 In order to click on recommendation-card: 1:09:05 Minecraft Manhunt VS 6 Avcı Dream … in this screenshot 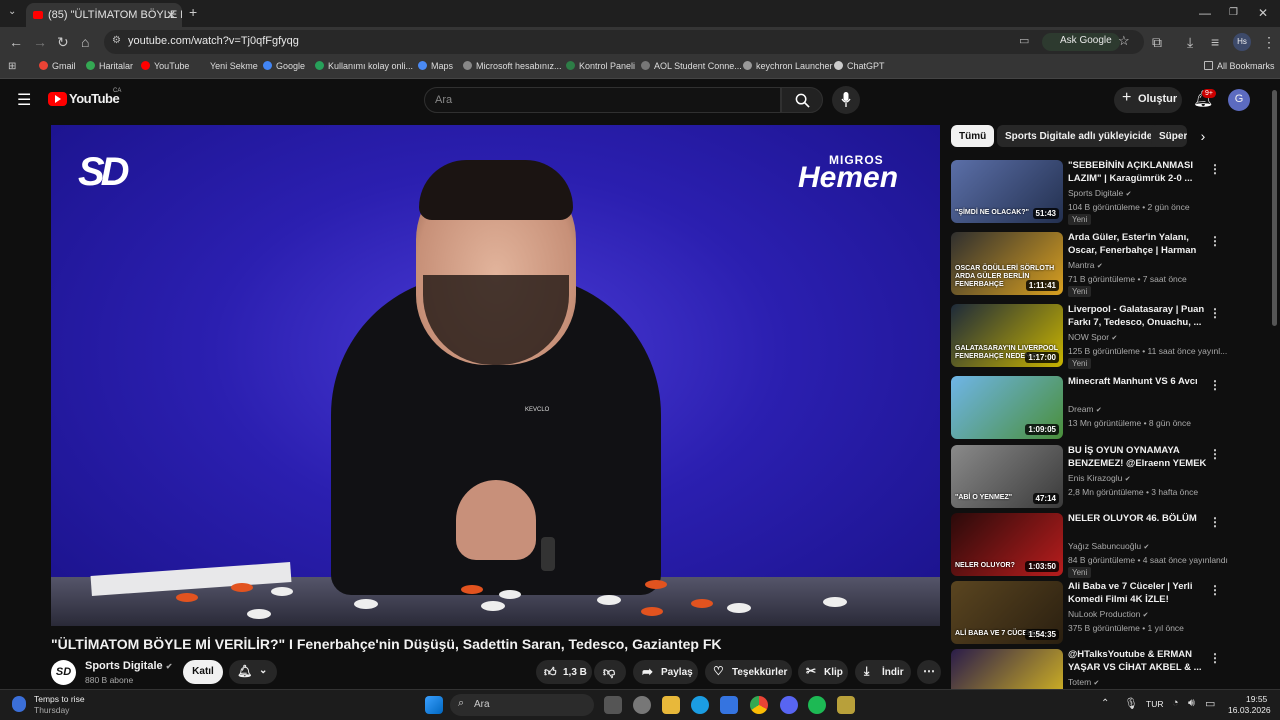, I will do `click(1091, 409)`.